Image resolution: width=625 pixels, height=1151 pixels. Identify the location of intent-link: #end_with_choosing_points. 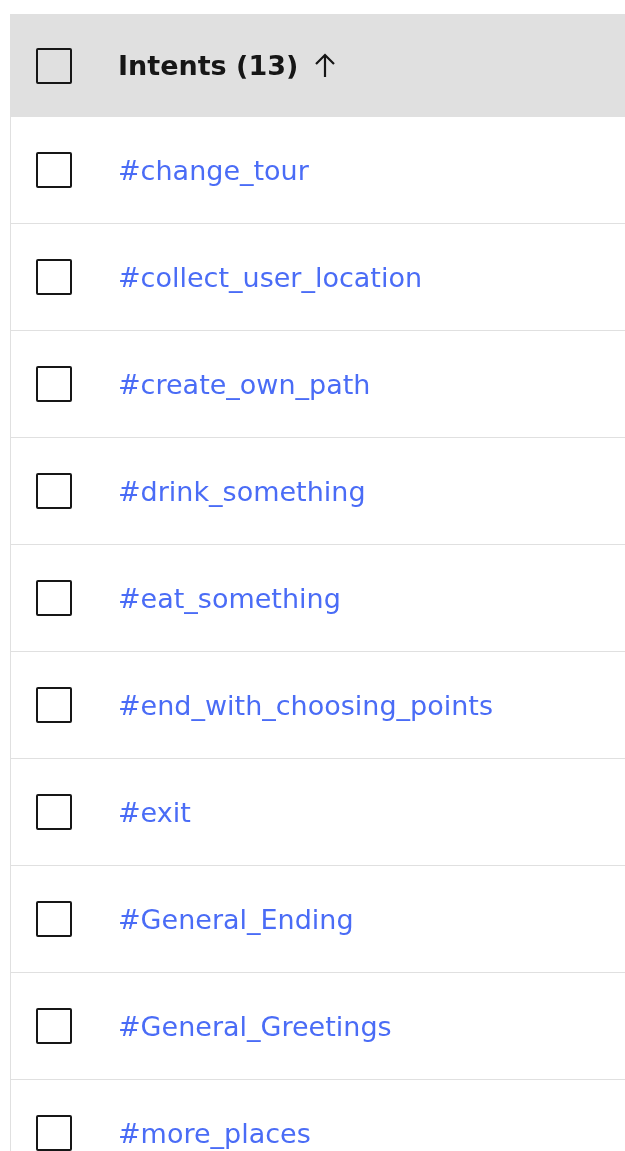
(305, 705).